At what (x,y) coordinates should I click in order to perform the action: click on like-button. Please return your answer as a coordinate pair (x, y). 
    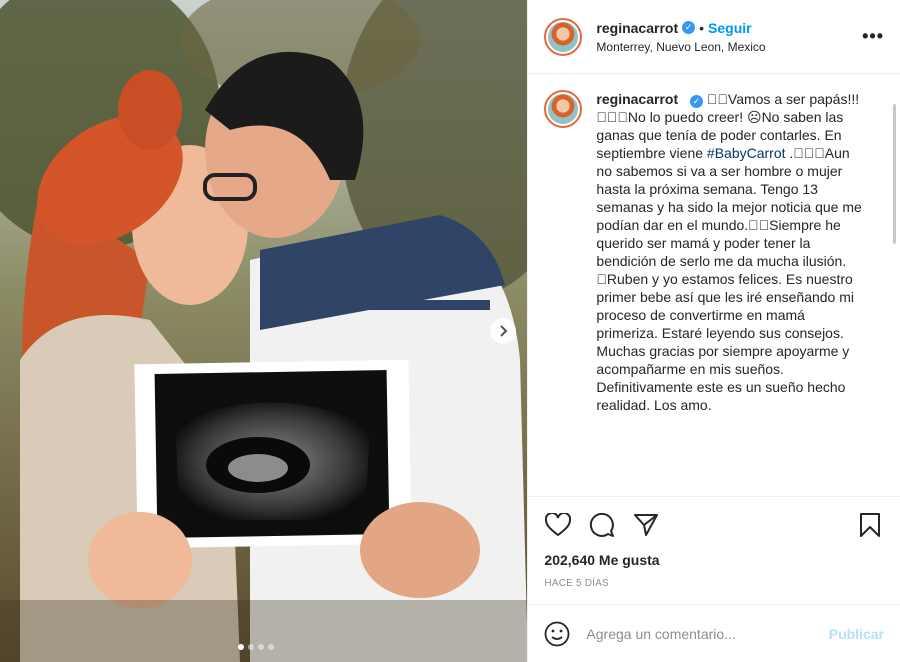
    Looking at the image, I should click on (558, 525).